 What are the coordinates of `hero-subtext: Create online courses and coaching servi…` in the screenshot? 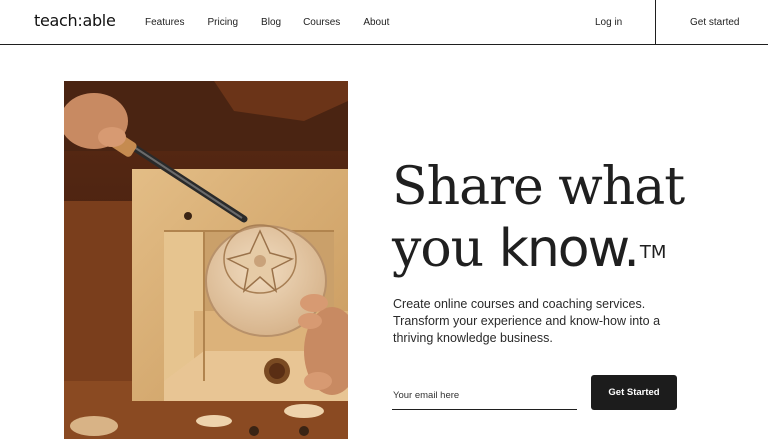 It's located at (527, 321).